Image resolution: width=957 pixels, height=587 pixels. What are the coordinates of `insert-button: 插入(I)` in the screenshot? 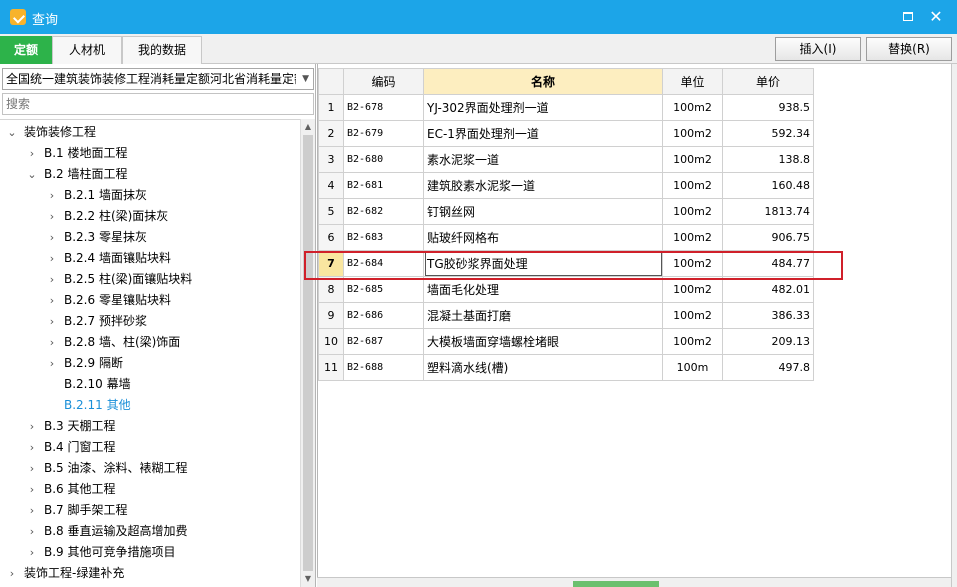 It's located at (818, 49).